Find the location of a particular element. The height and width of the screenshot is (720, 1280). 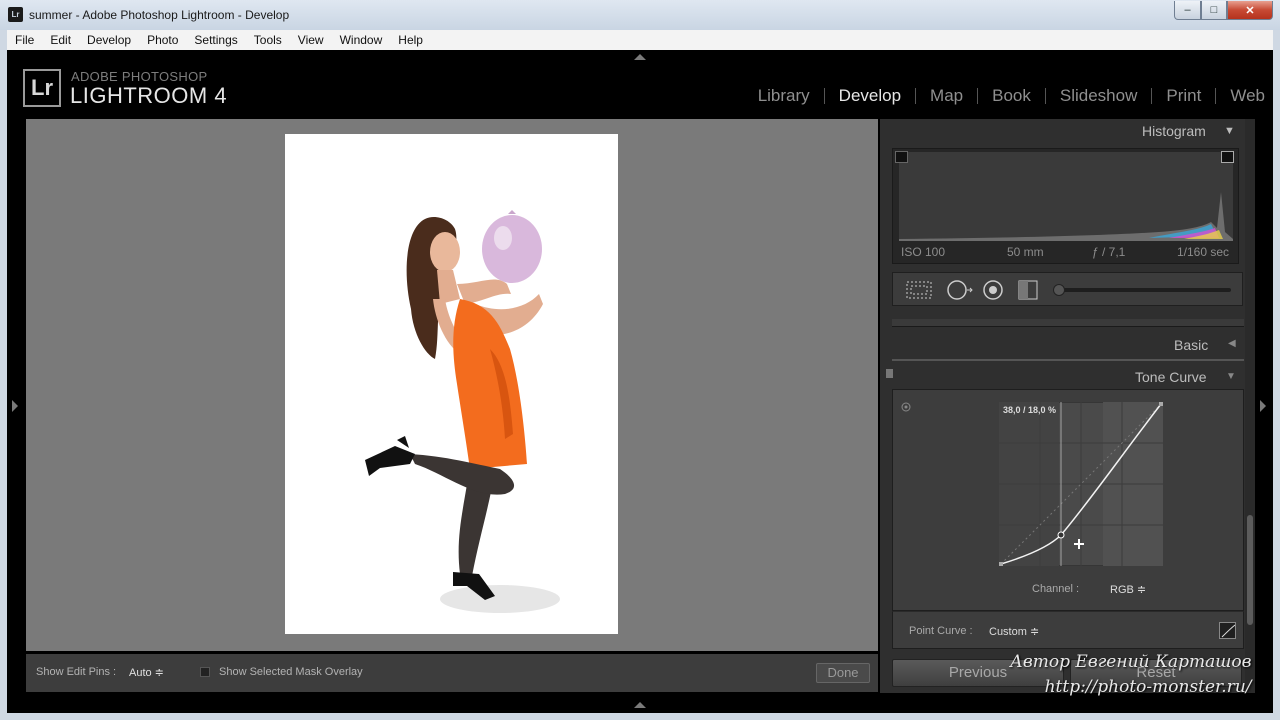

menu-tools: Tools is located at coordinates (268, 40).